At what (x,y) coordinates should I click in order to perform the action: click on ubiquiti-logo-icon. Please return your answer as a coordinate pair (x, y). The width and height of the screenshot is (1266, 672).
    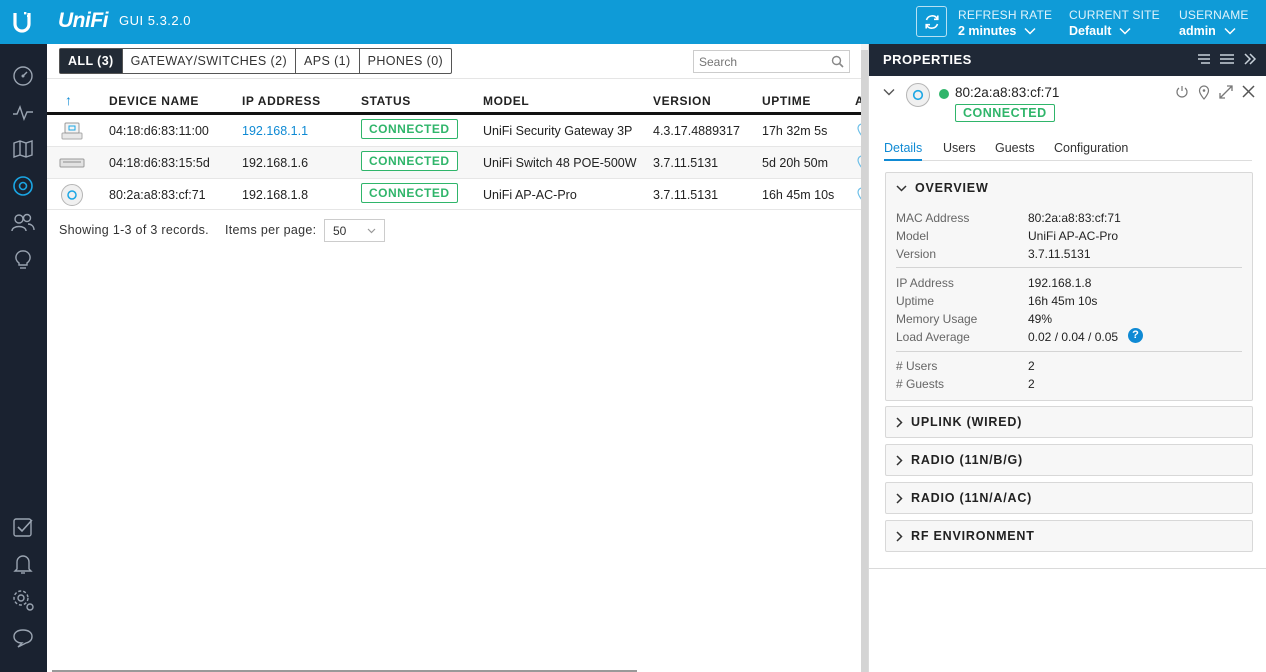
    Looking at the image, I should click on (22, 22).